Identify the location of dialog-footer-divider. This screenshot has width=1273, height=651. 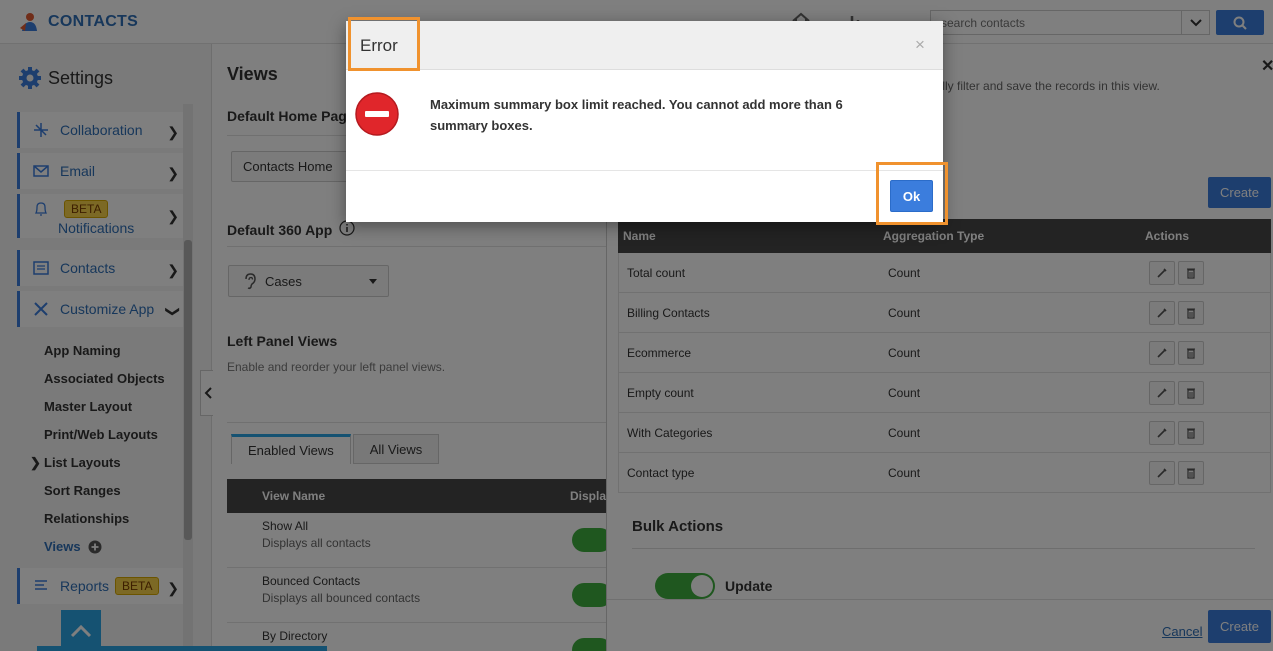
(644, 170).